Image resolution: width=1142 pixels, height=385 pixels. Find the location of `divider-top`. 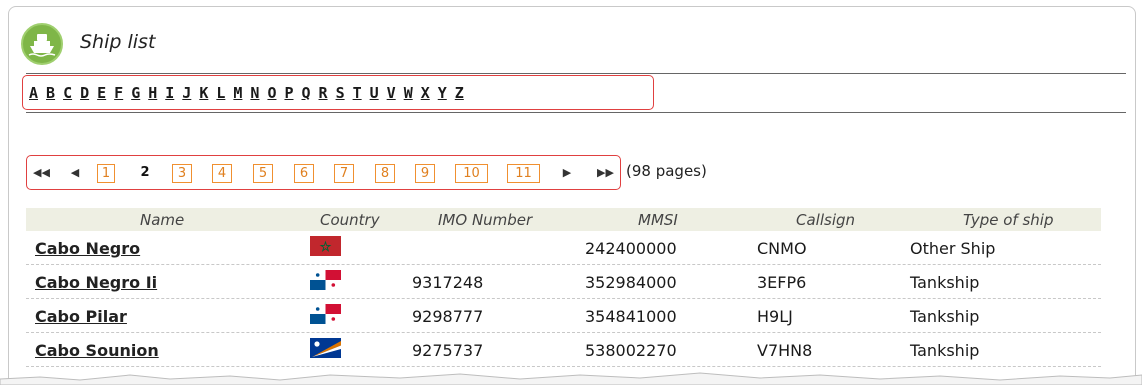

divider-top is located at coordinates (576, 73).